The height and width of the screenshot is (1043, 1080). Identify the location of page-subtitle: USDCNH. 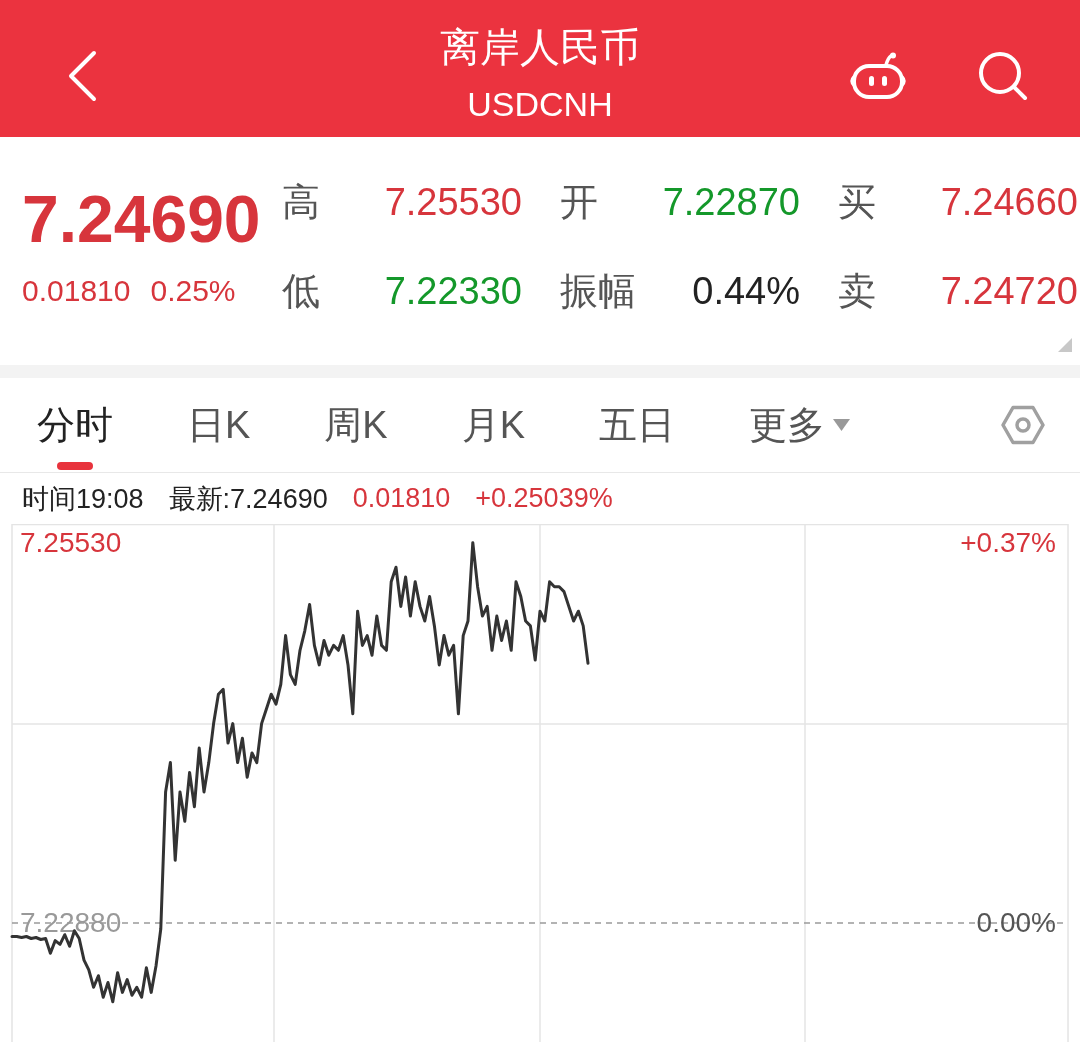
(540, 104).